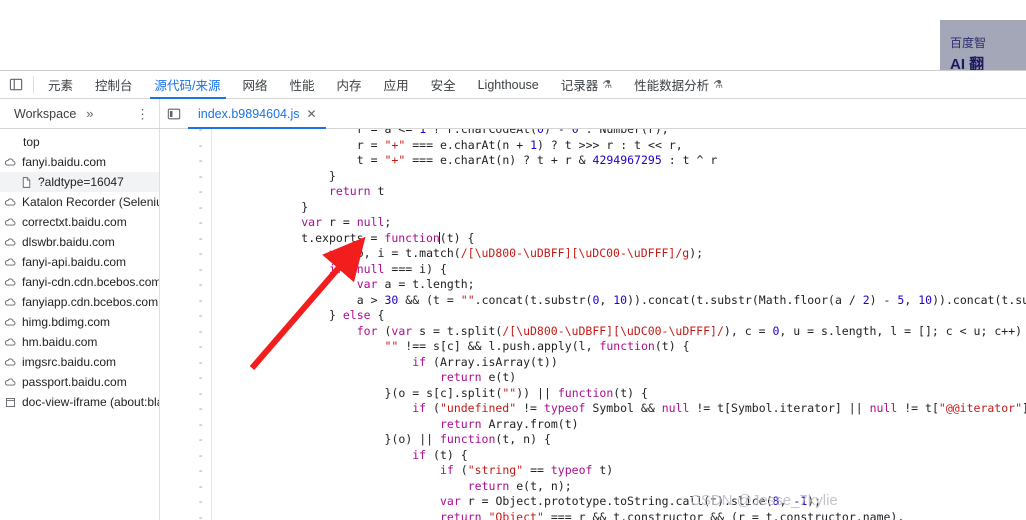 This screenshot has width=1026, height=520. Describe the element at coordinates (89, 113) in the screenshot. I see `more-tabs-icon: »` at that location.